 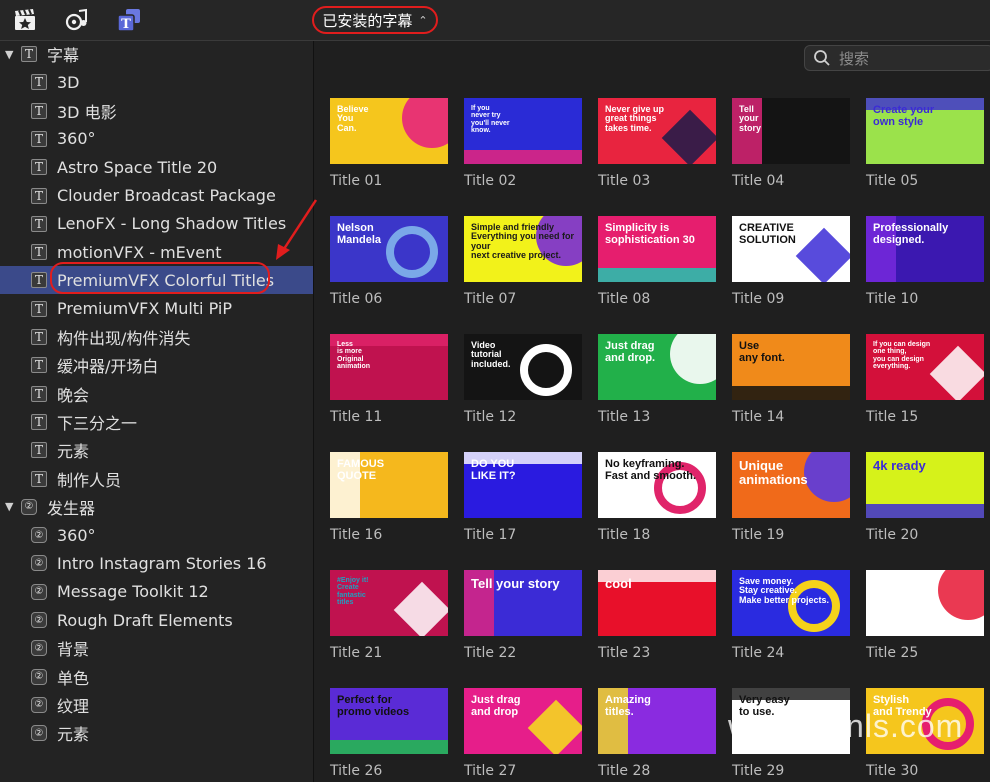 What do you see at coordinates (25, 20) in the screenshot?
I see `clapper-star-icon` at bounding box center [25, 20].